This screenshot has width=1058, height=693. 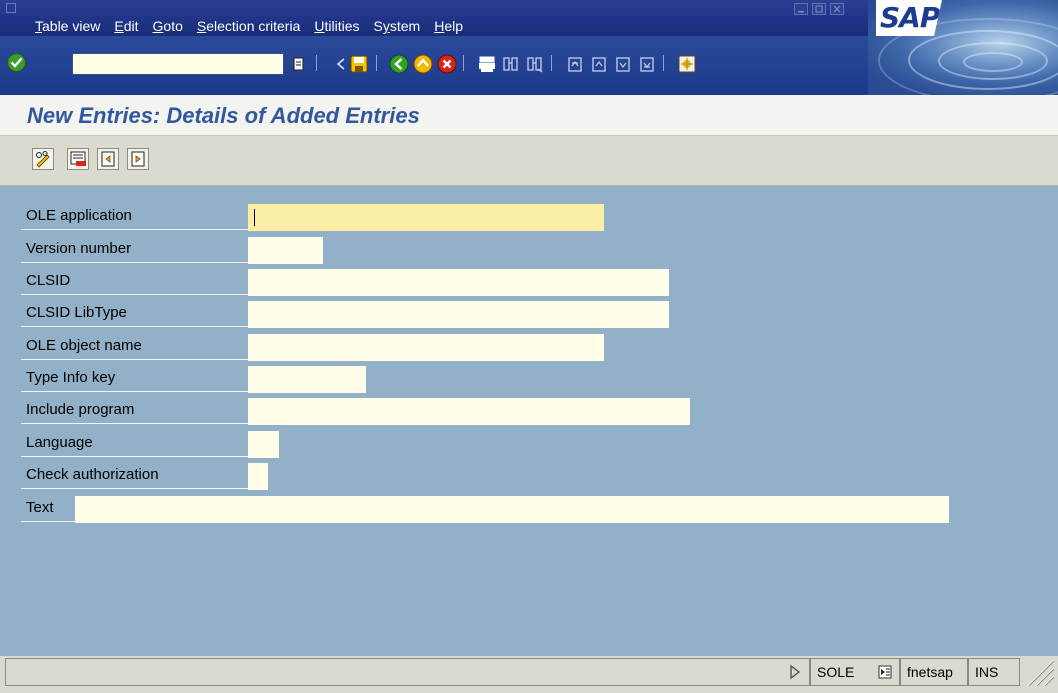 I want to click on field-label: OLE application, so click(x=134, y=216).